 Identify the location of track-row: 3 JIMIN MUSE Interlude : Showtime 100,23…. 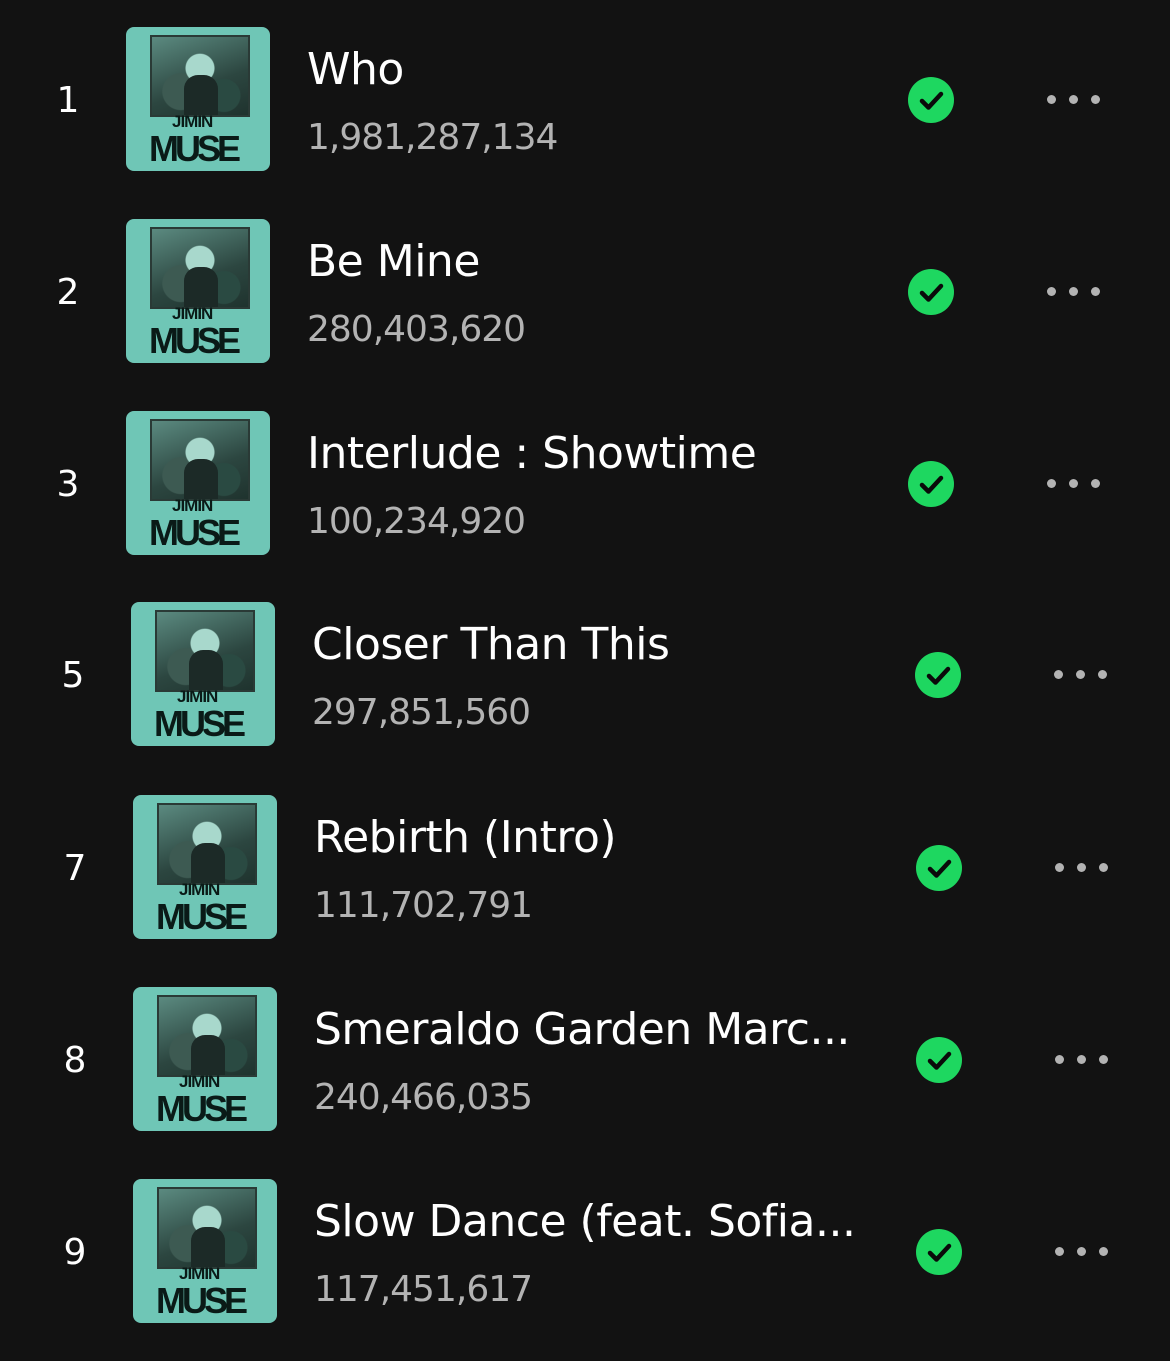
(585, 483).